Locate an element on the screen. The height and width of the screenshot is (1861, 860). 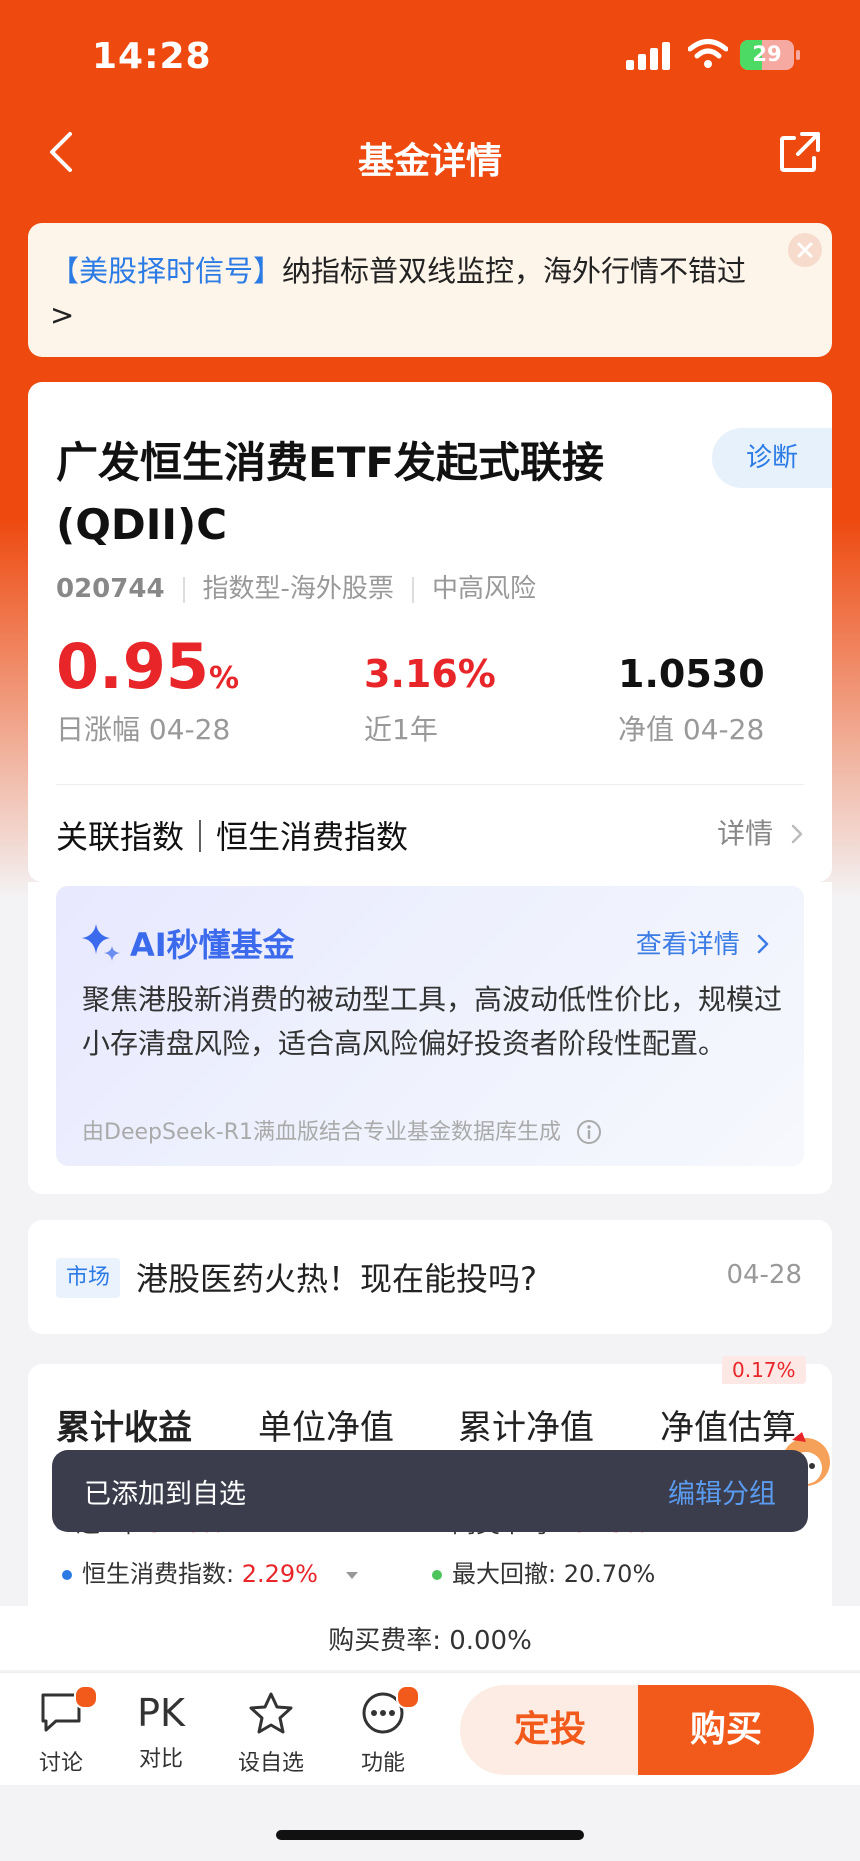
tab-cumulative-nav: 累计净值 is located at coordinates (526, 1424).